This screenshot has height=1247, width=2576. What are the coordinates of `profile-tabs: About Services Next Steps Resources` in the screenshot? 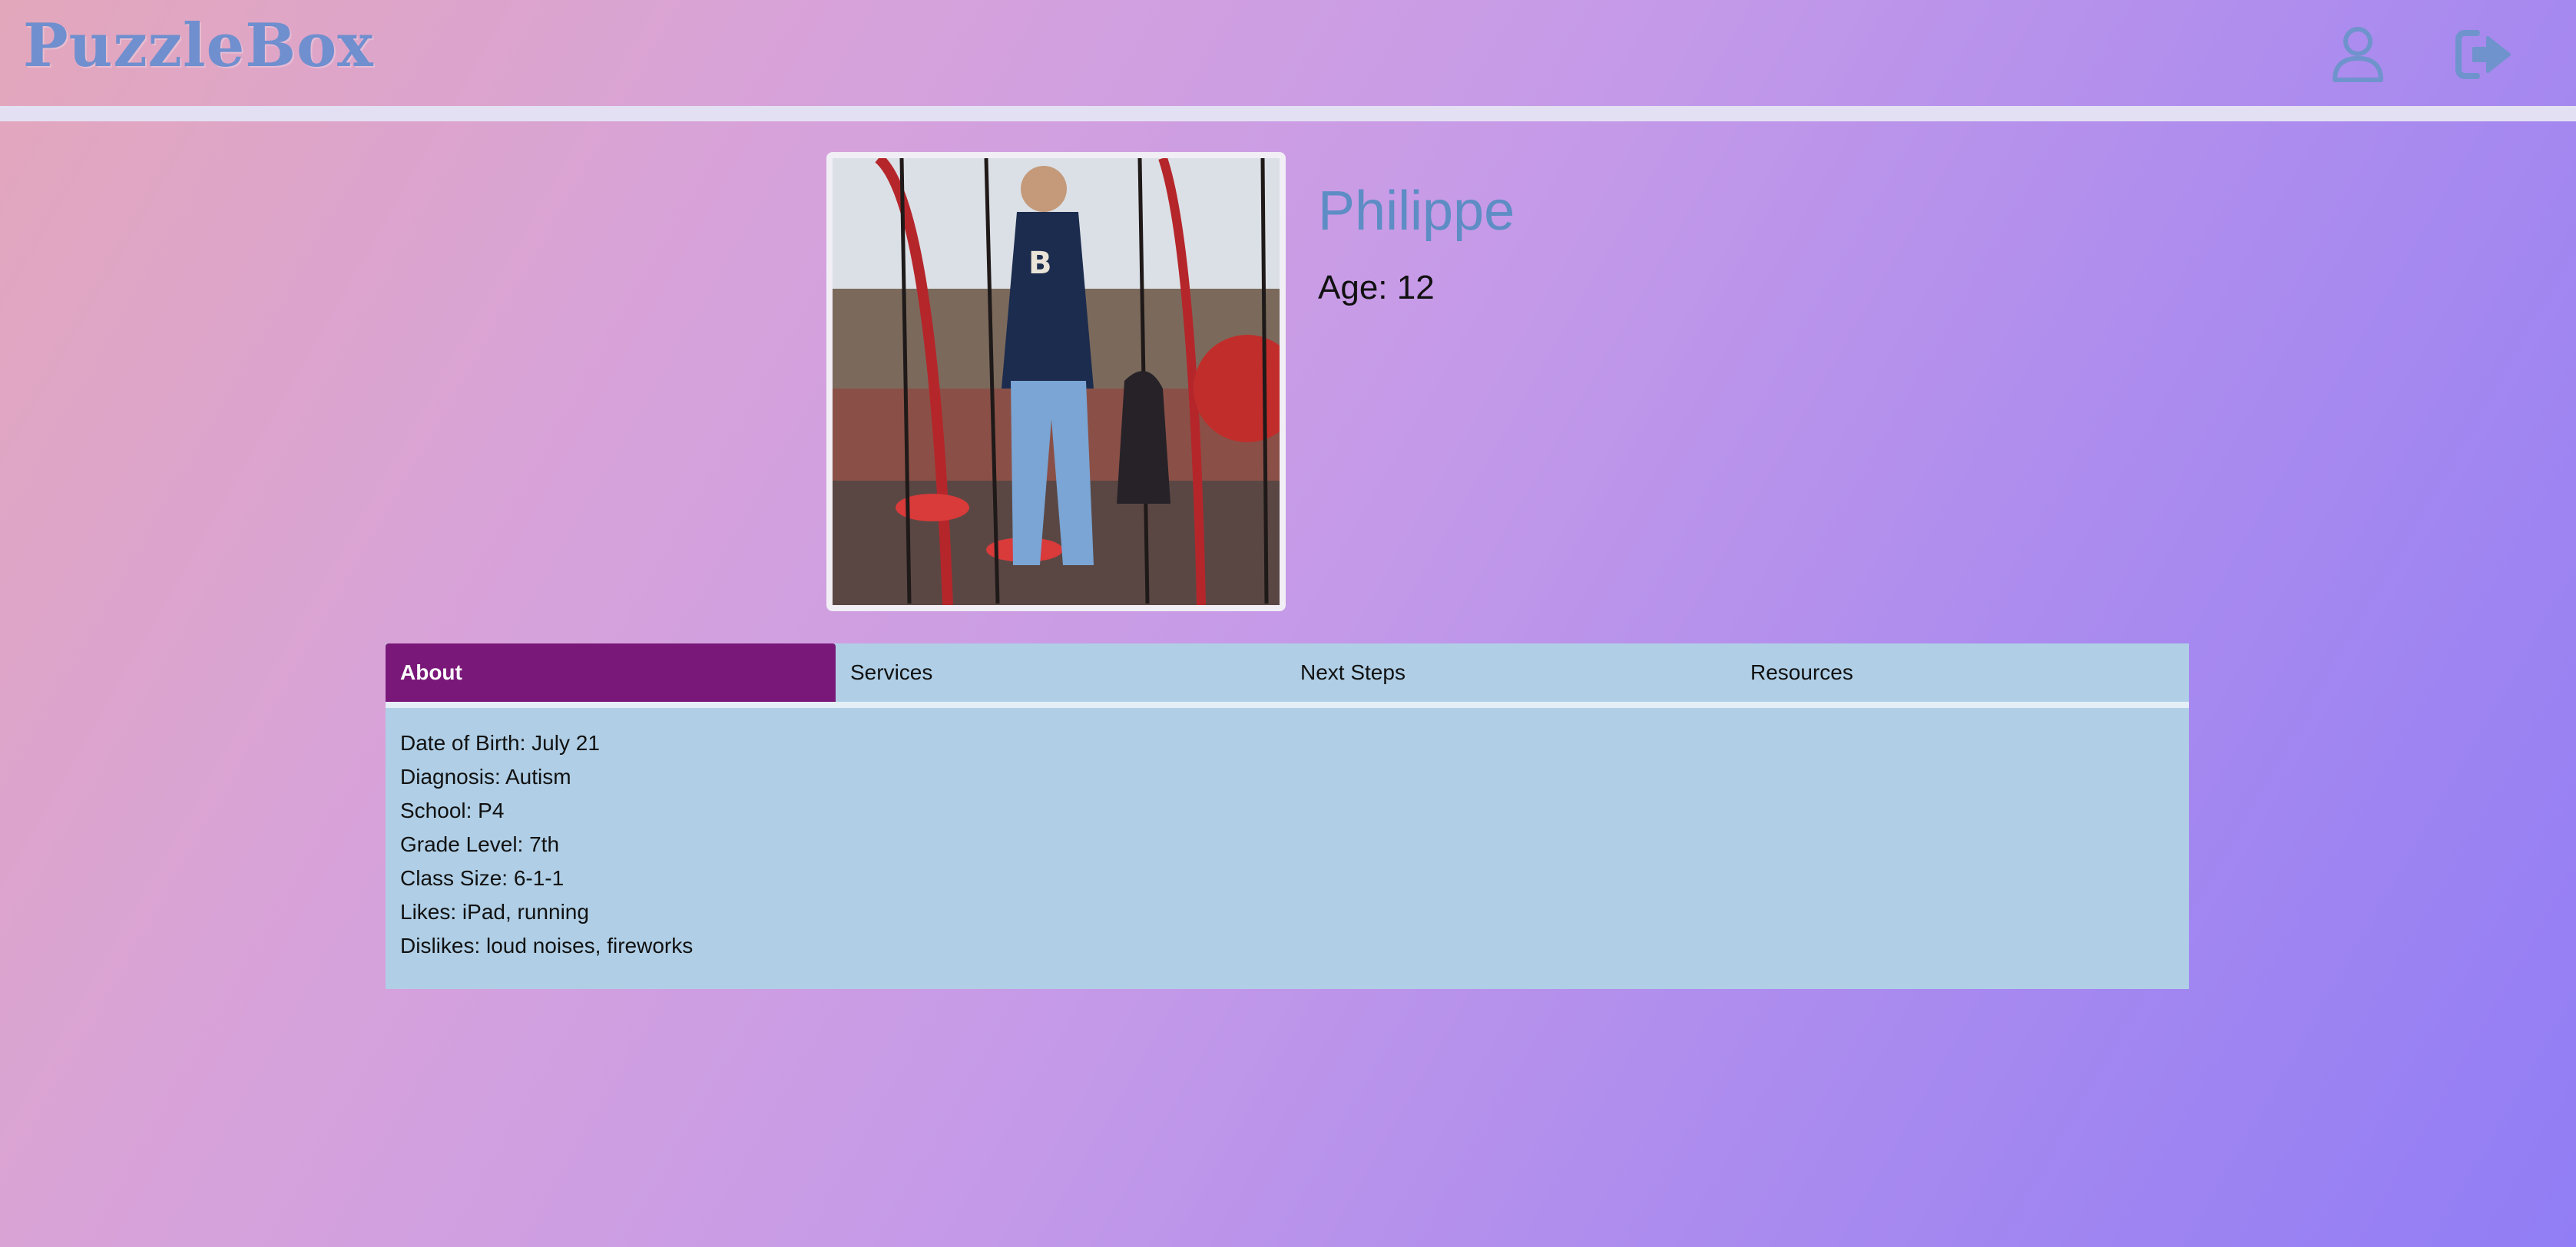 It's located at (1287, 673).